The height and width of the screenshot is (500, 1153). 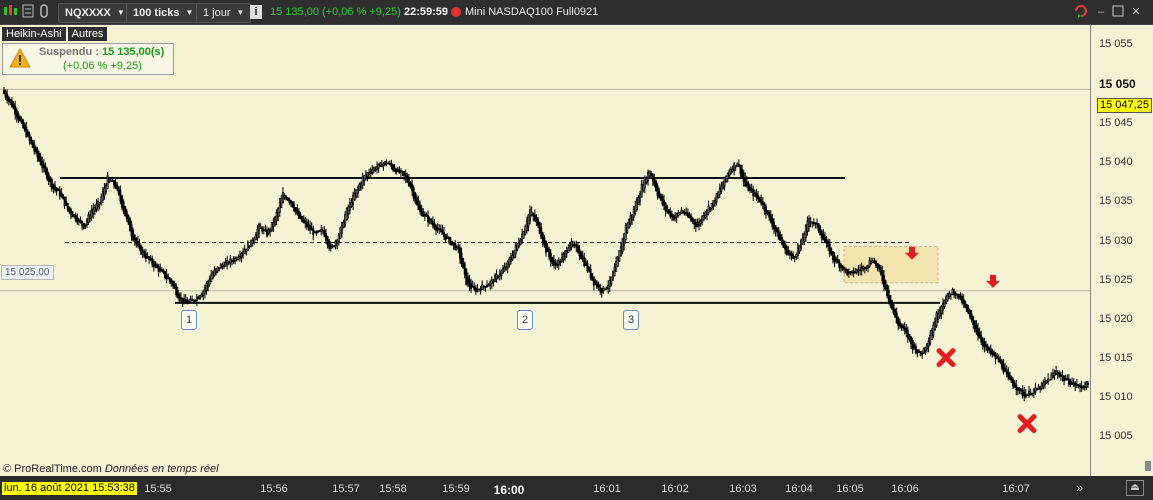 I want to click on alert-status: Suspendu : 15 135,00(s), so click(x=101, y=52).